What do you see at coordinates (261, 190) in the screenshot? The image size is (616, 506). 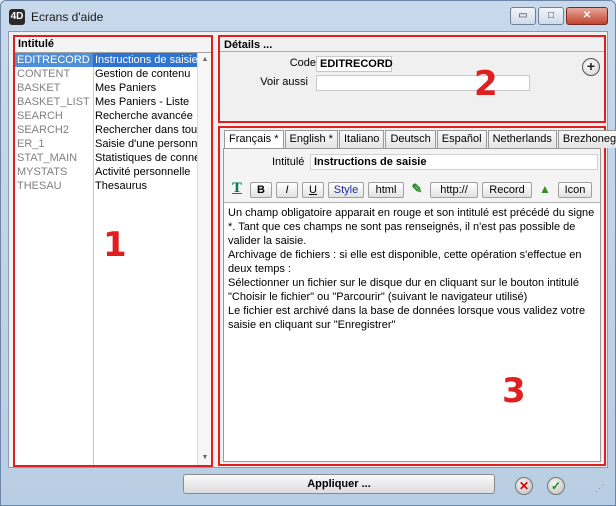 I see `bold-button: B` at bounding box center [261, 190].